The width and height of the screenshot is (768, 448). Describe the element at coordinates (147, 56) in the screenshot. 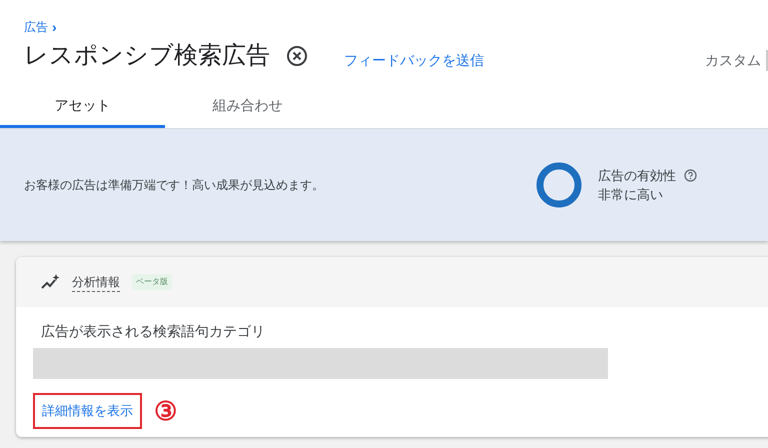

I see `page-title: レスポンシブ検索広告` at that location.